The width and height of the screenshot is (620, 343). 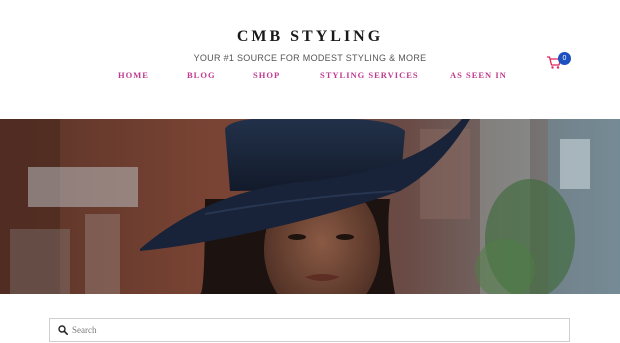 I want to click on site-tagline: YOUR #1 SOURCE FOR MODEST STYLING & MORE, so click(x=310, y=58).